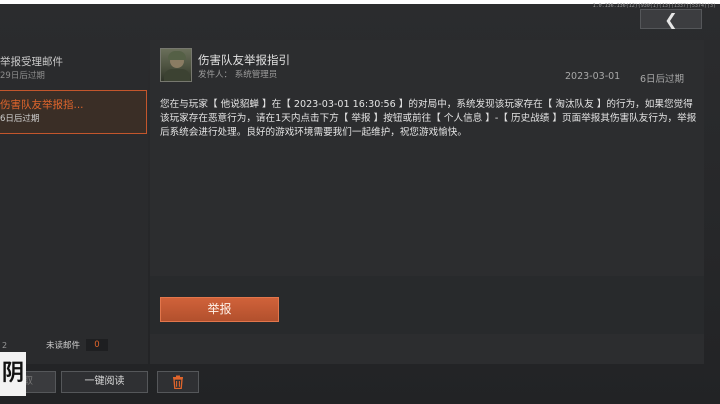 This screenshot has height=404, width=720. Describe the element at coordinates (13, 374) in the screenshot. I see `overlay-glyph: 阴` at that location.